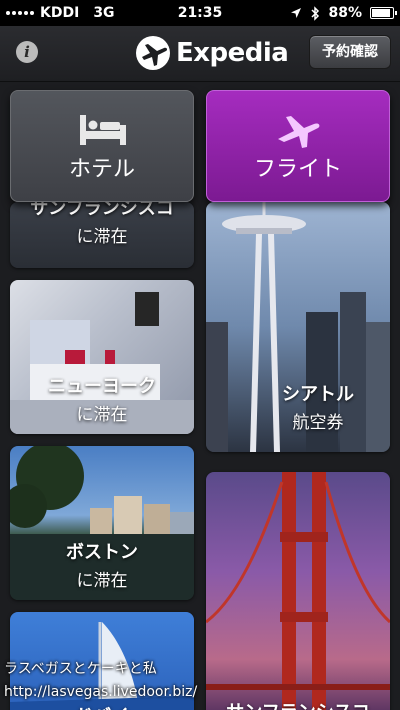 The width and height of the screenshot is (400, 710). I want to click on watermark-title: ラスベガスとケーキと私, so click(80, 669).